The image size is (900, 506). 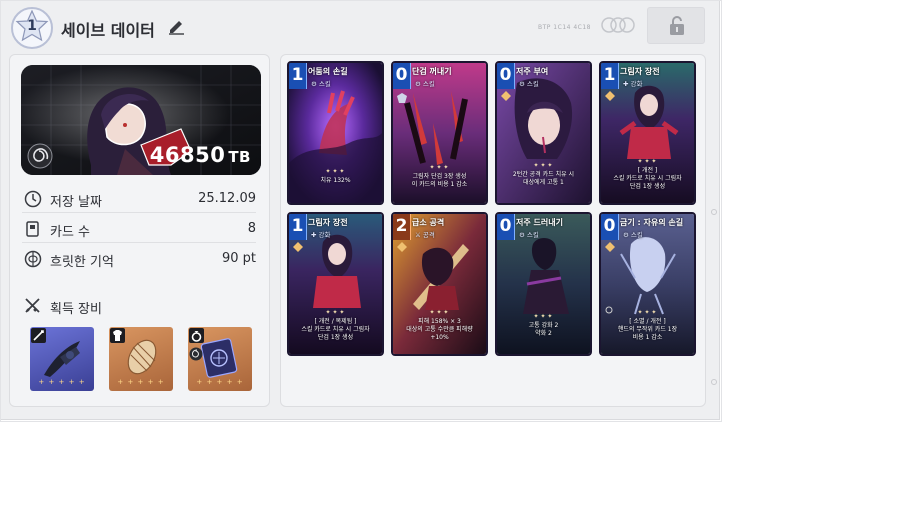 I want to click on edit-pencil-icon, so click(x=176, y=26).